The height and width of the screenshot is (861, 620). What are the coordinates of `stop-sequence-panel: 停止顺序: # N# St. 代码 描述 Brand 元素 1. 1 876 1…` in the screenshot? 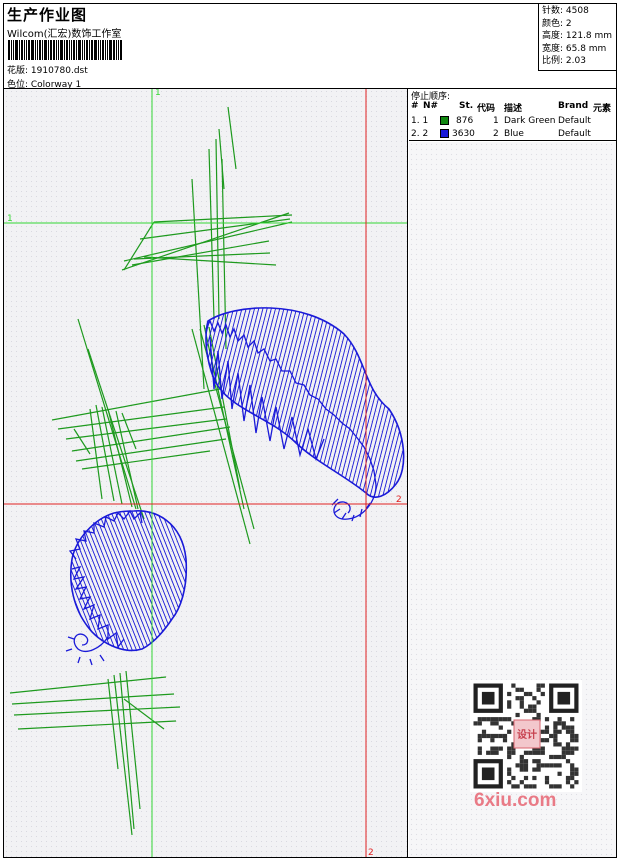 It's located at (512, 115).